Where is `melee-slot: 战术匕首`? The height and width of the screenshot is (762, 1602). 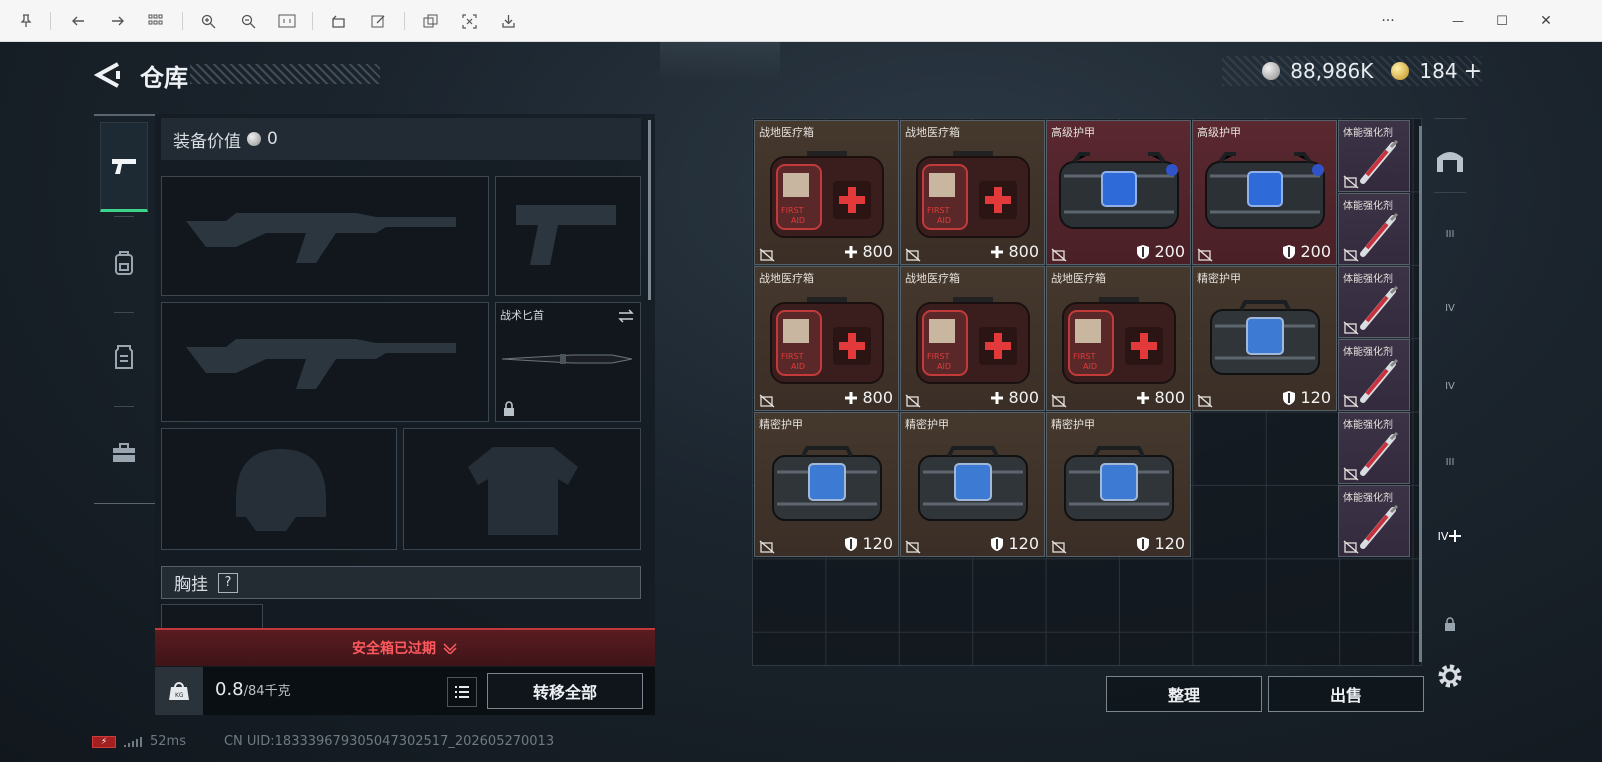 melee-slot: 战术匕首 is located at coordinates (568, 362).